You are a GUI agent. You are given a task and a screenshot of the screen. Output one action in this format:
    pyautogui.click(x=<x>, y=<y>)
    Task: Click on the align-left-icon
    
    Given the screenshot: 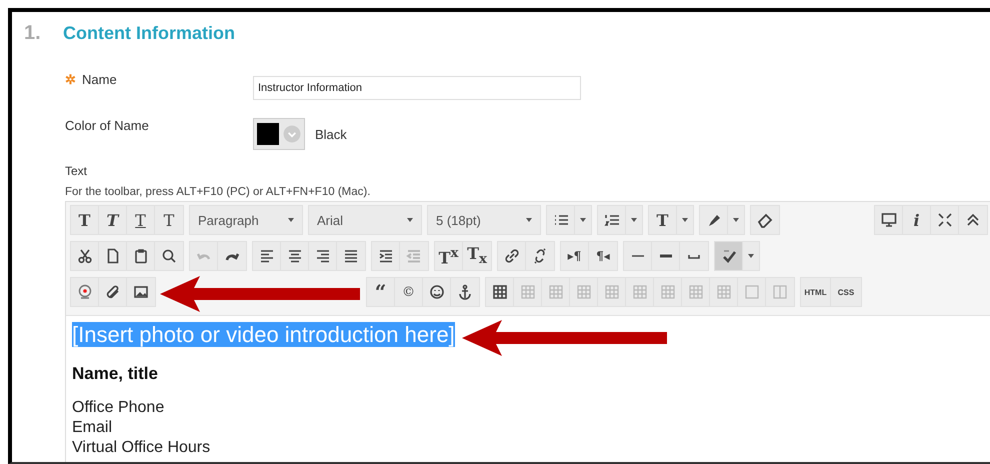 What is the action you would take?
    pyautogui.click(x=266, y=256)
    